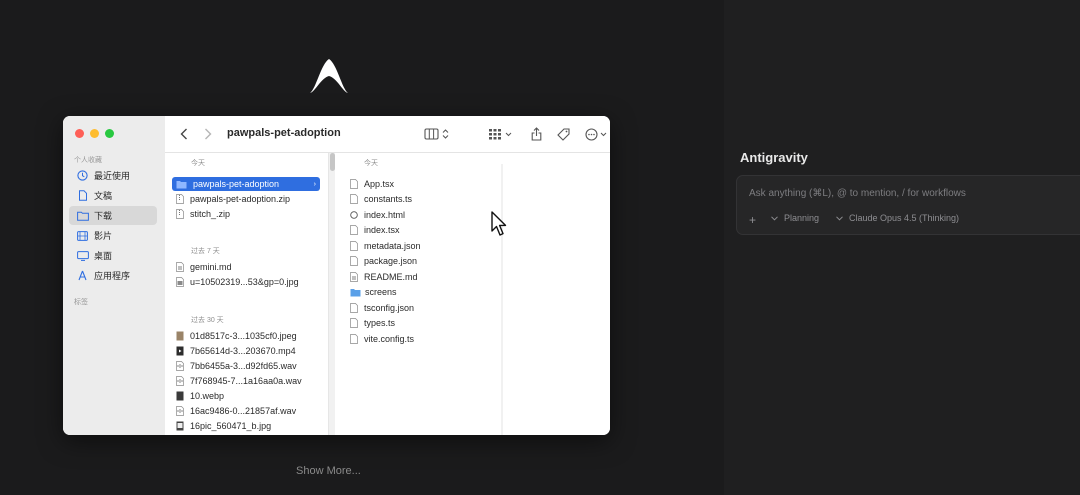 The height and width of the screenshot is (495, 1080). I want to click on sidebar-item-label: 最近使用, so click(112, 176).